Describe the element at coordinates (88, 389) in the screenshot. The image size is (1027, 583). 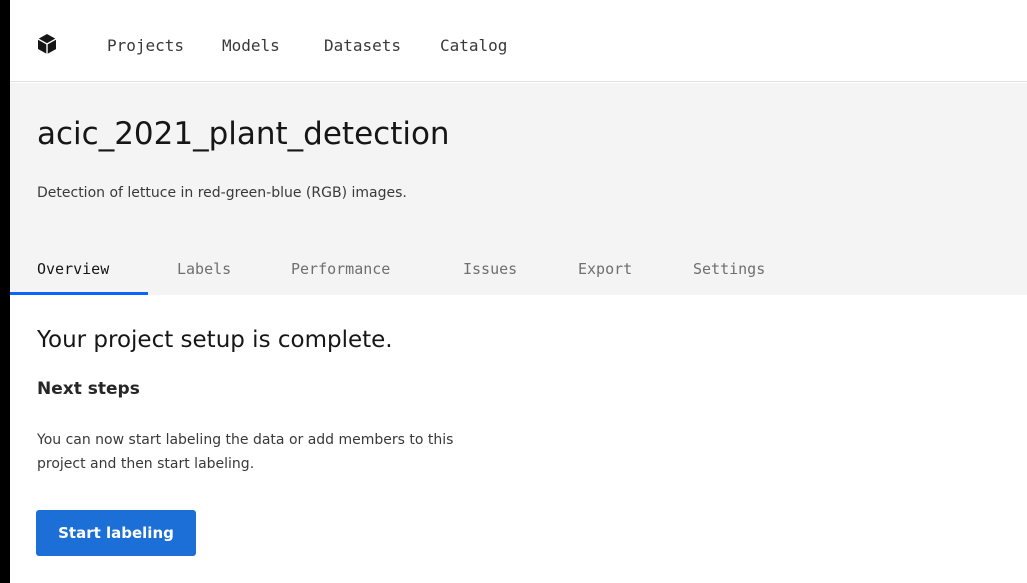
I see `next-steps-heading: Next steps` at that location.